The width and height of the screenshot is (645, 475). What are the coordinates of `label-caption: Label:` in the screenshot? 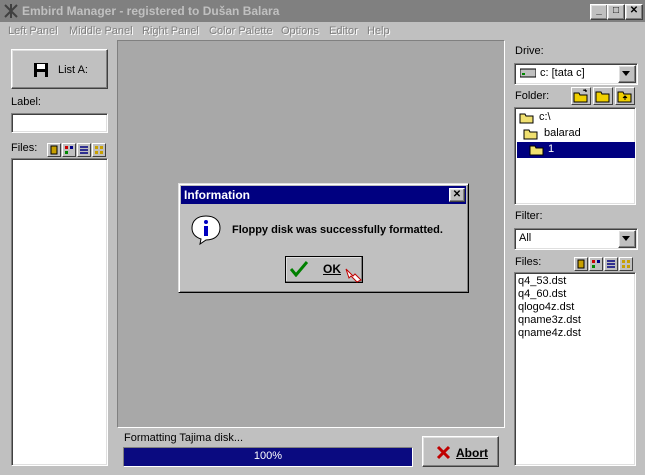 It's located at (26, 102).